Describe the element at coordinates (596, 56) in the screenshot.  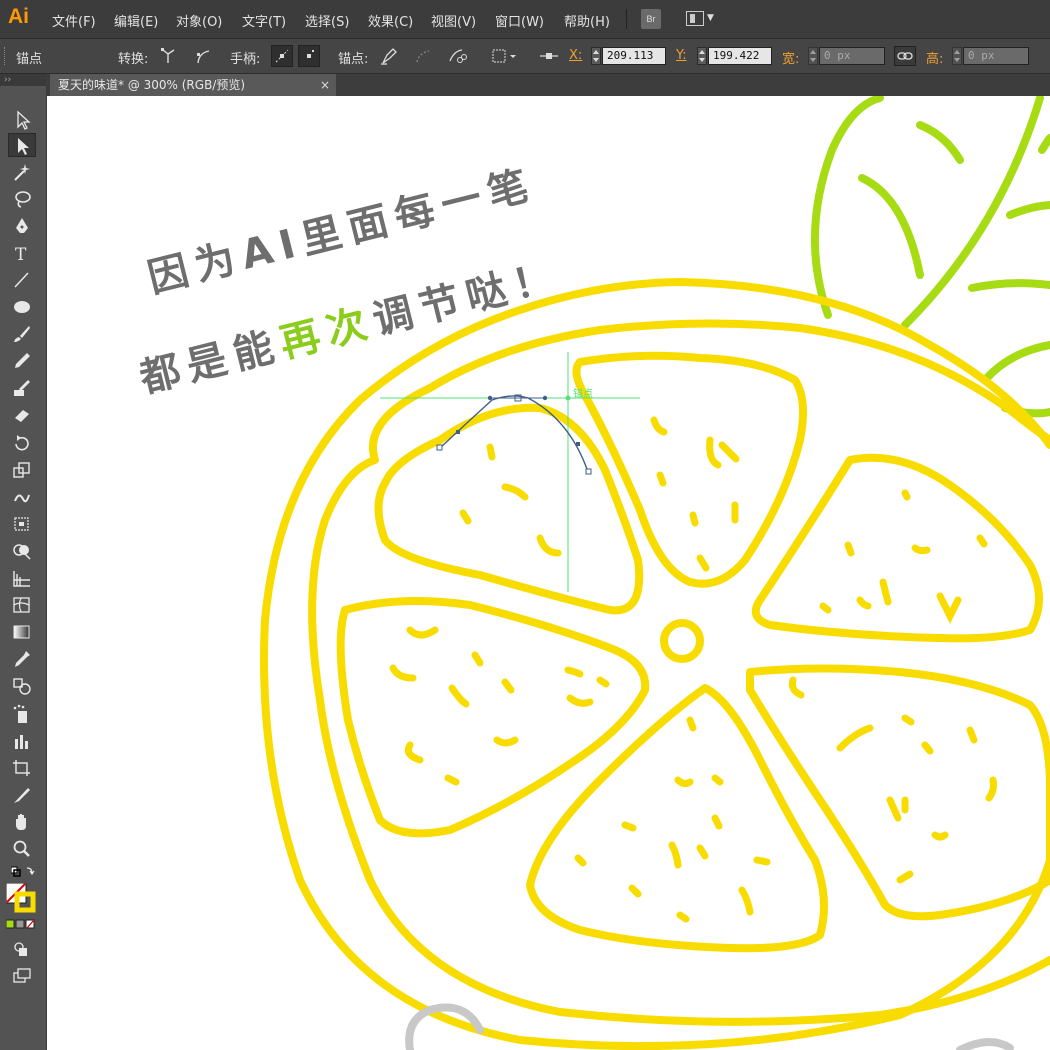
I see `x-stepper` at that location.